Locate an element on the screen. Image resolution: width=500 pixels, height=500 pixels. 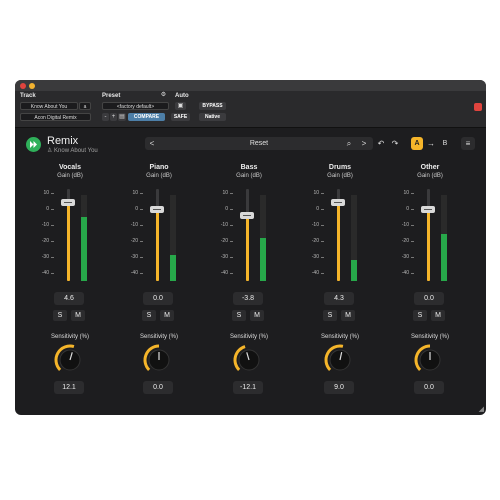
redo-icon: ↷ is located at coordinates (395, 143).